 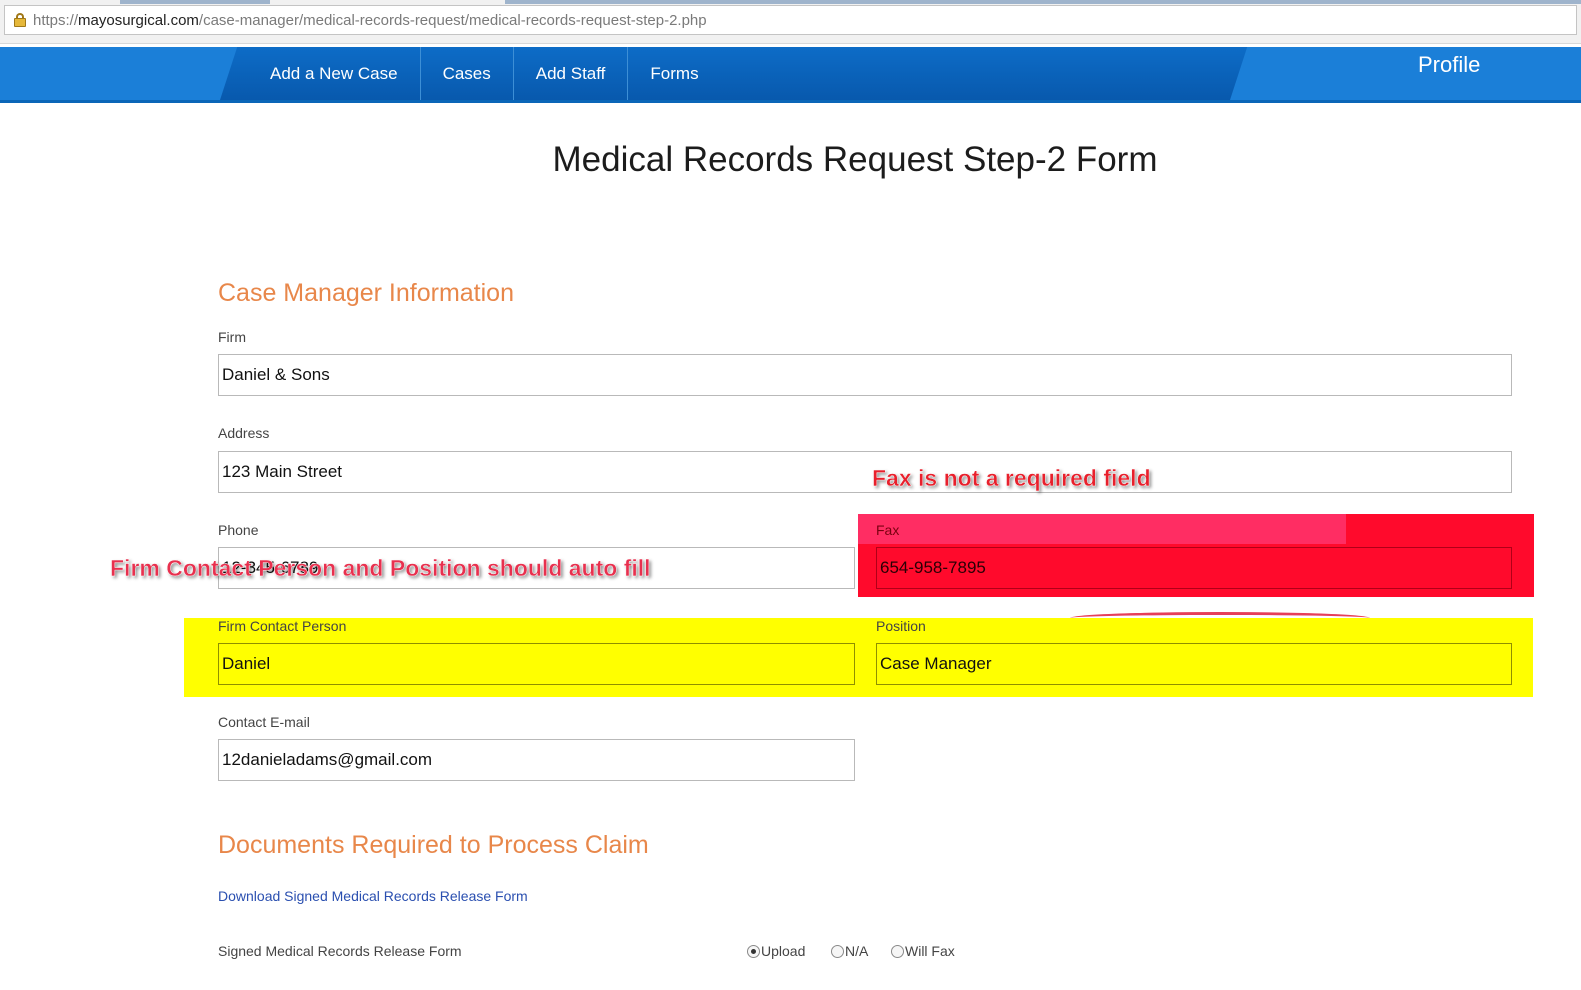 What do you see at coordinates (138, 20) in the screenshot?
I see `url-domain: mayosurgical.com` at bounding box center [138, 20].